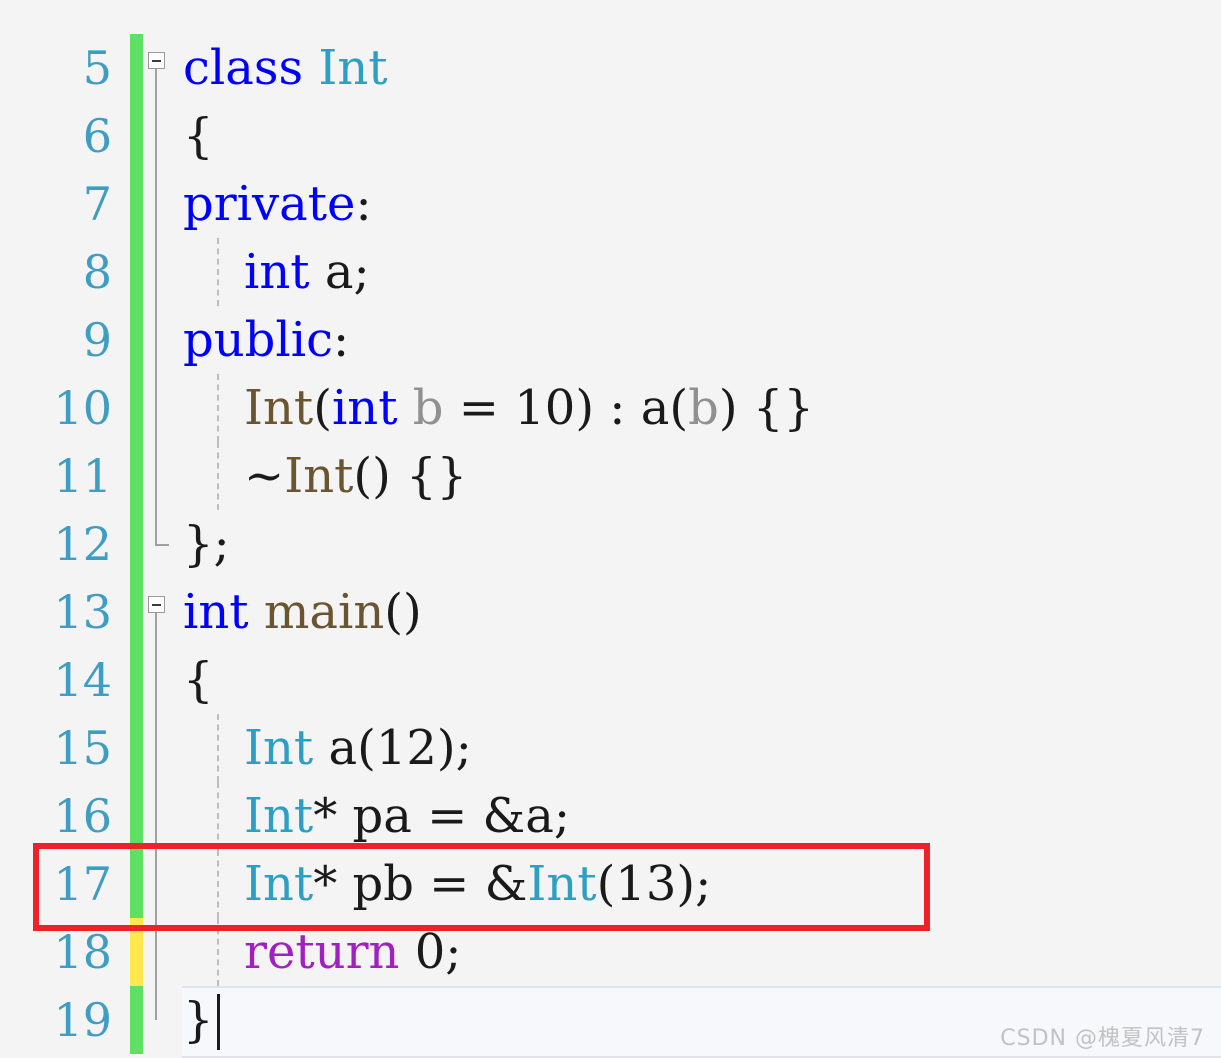  I want to click on code-text: Int(int b = 10) : a(b) {}, so click(701, 408).